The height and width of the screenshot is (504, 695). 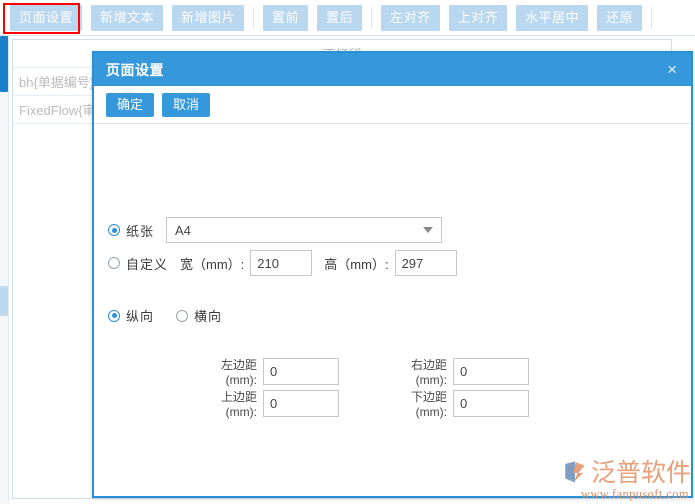 I want to click on radio-orientation-landscape, so click(x=182, y=315).